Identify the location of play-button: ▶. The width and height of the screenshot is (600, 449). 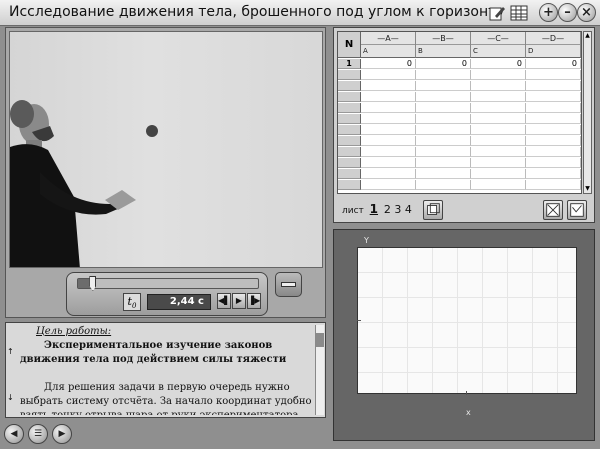
(239, 301).